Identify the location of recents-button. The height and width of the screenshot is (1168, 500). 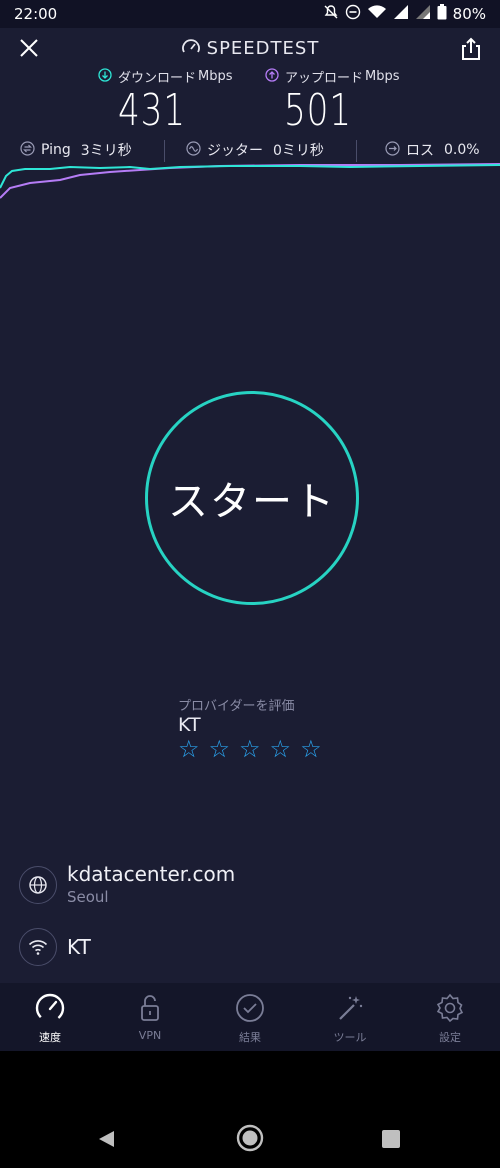
(391, 1141).